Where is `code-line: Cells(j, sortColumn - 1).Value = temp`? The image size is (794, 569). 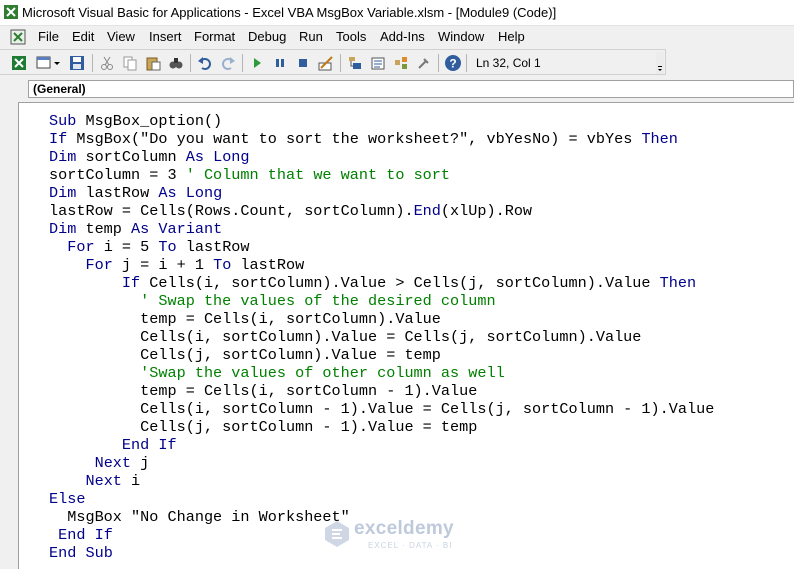
code-line: Cells(j, sortColumn - 1).Value = temp is located at coordinates (381, 427).